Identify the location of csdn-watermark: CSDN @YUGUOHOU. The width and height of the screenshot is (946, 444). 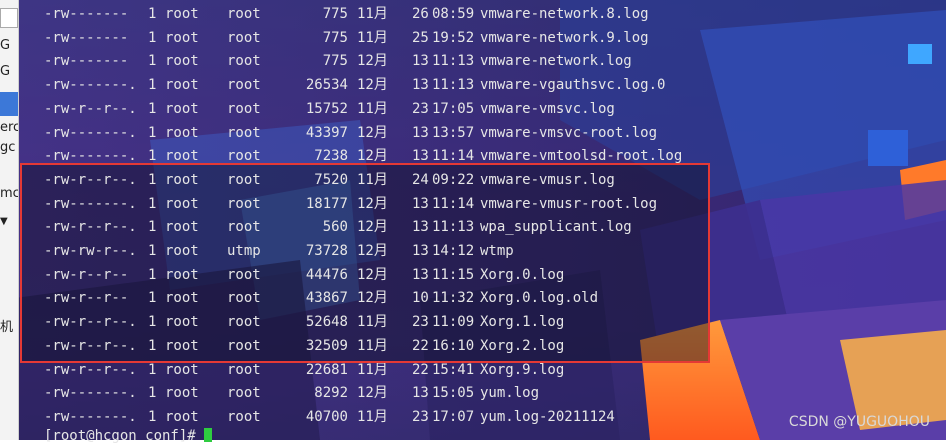
(859, 422).